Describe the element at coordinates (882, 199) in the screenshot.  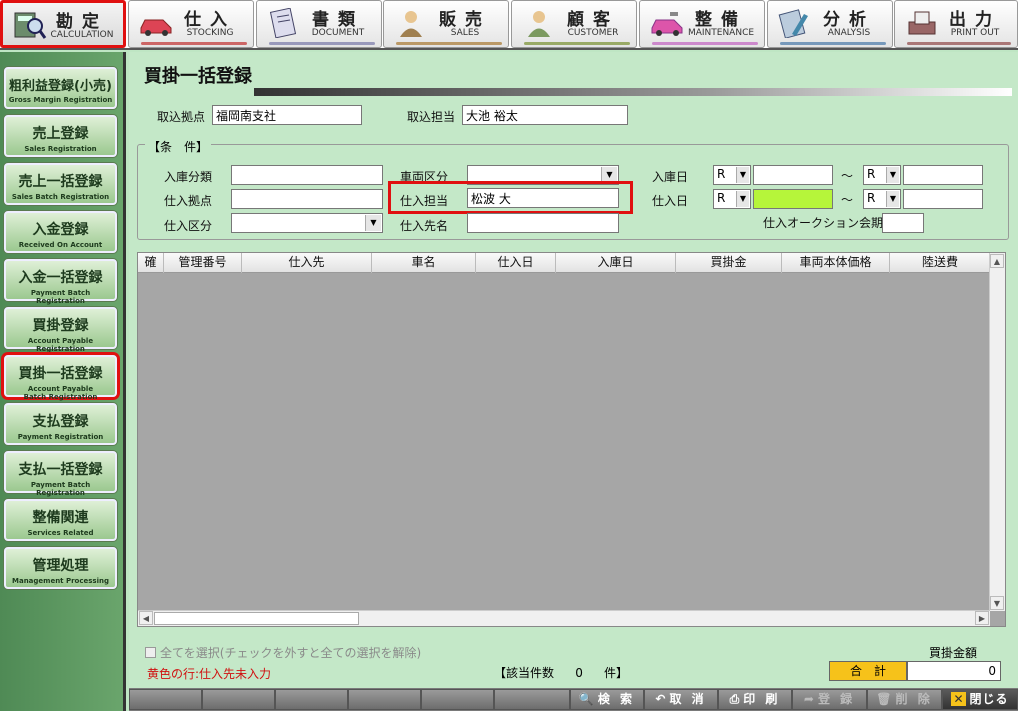
I see `purchase-date-era-to-select: R ▼` at that location.